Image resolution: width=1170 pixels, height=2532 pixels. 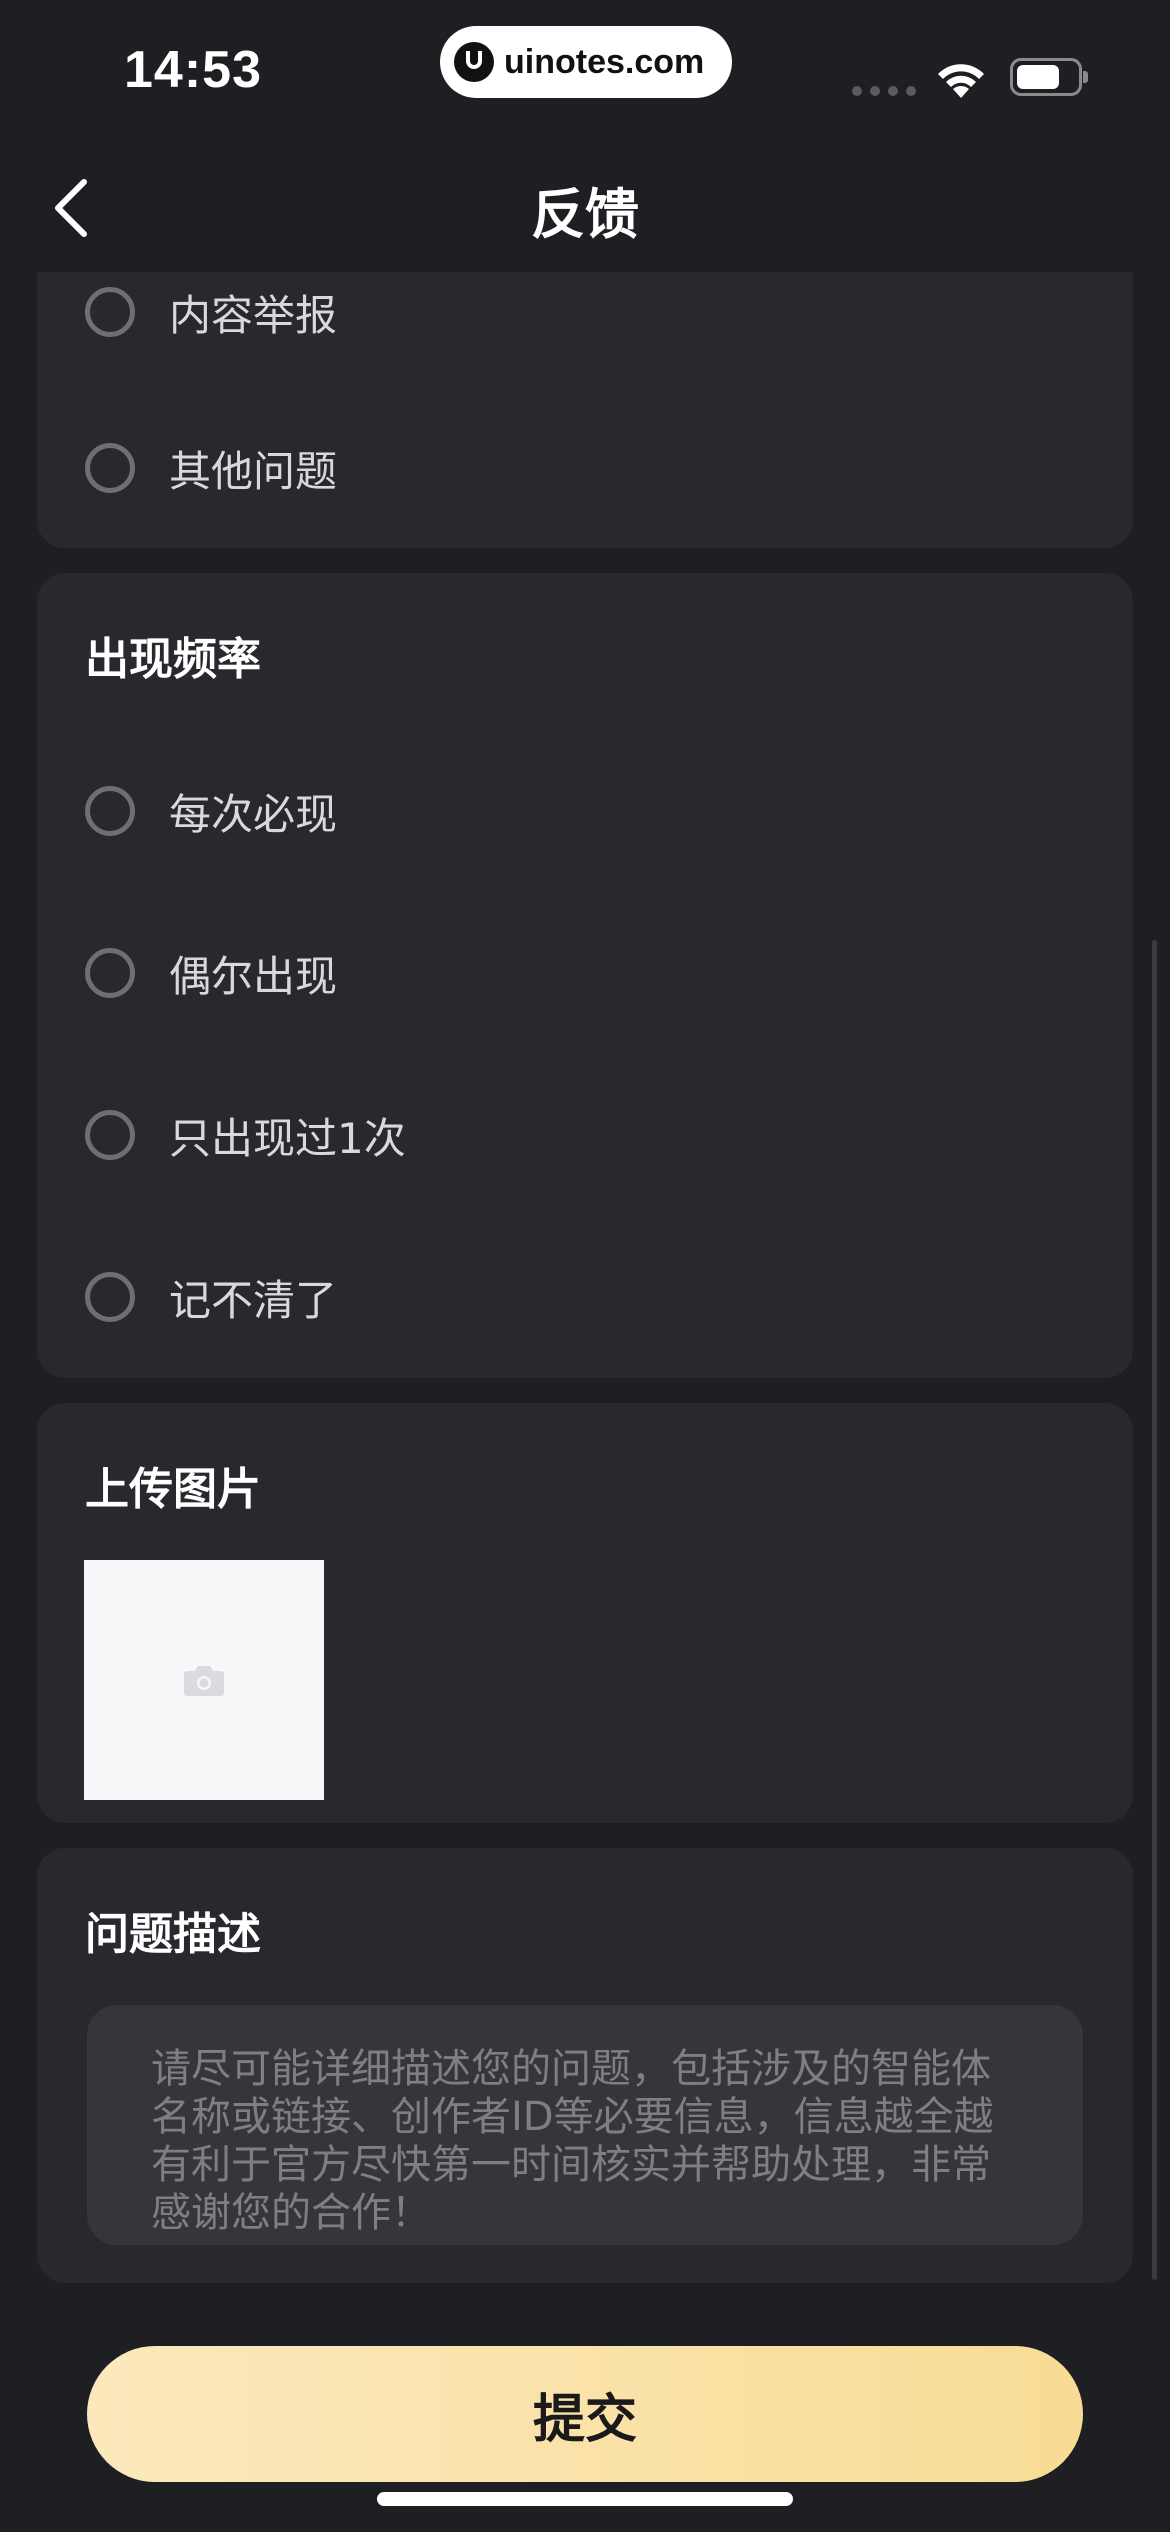 I want to click on option-content-report: 内容举报, so click(x=211, y=312).